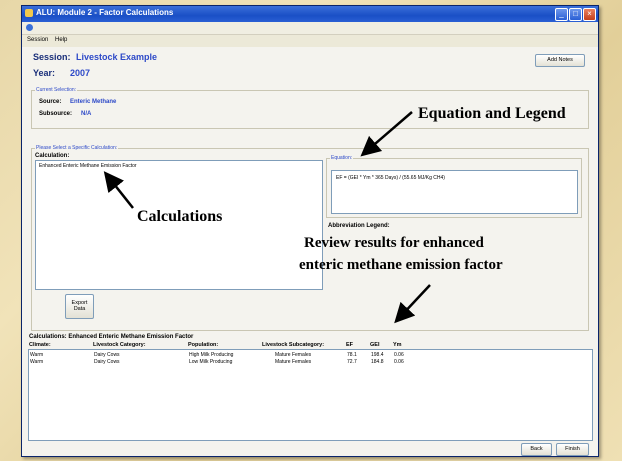 The image size is (622, 461). What do you see at coordinates (401, 265) in the screenshot?
I see `annotation-review-line2: enteric methane emission factor` at bounding box center [401, 265].